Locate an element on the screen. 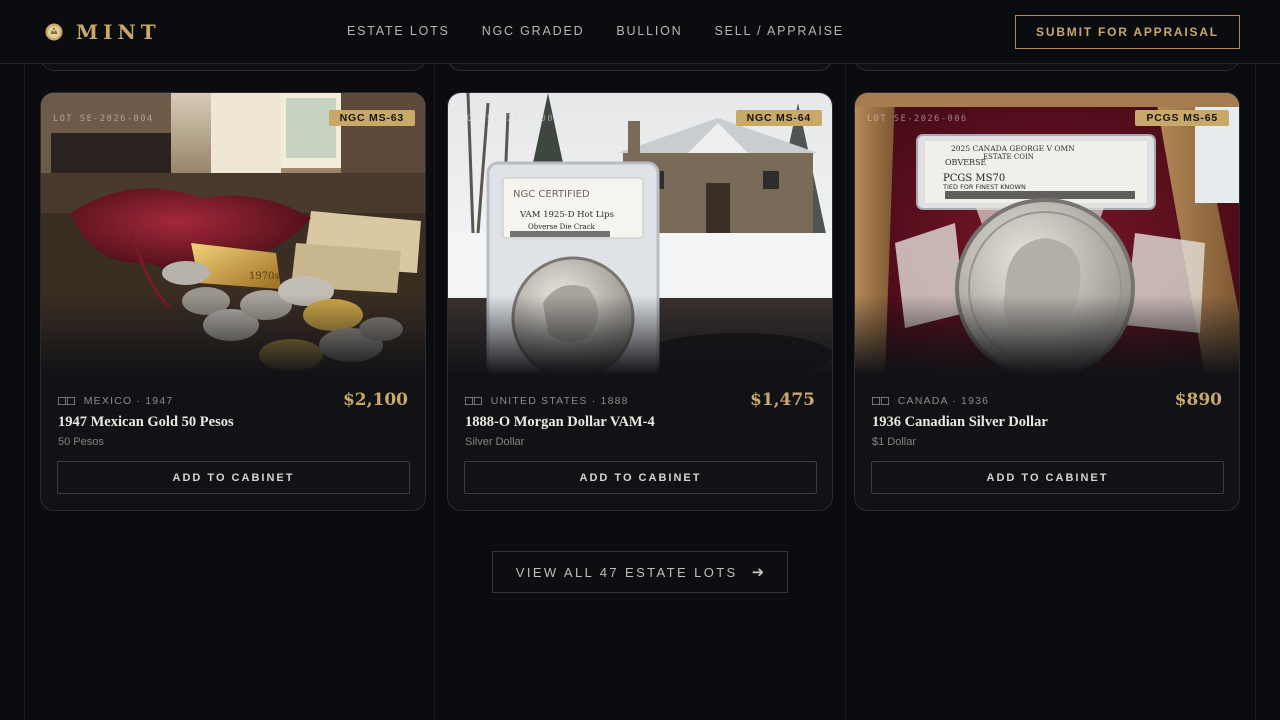 The width and height of the screenshot is (1280, 720). view-all-lots-button: VIEW ALL 47 ESTATE LOTS ➜ is located at coordinates (640, 572).